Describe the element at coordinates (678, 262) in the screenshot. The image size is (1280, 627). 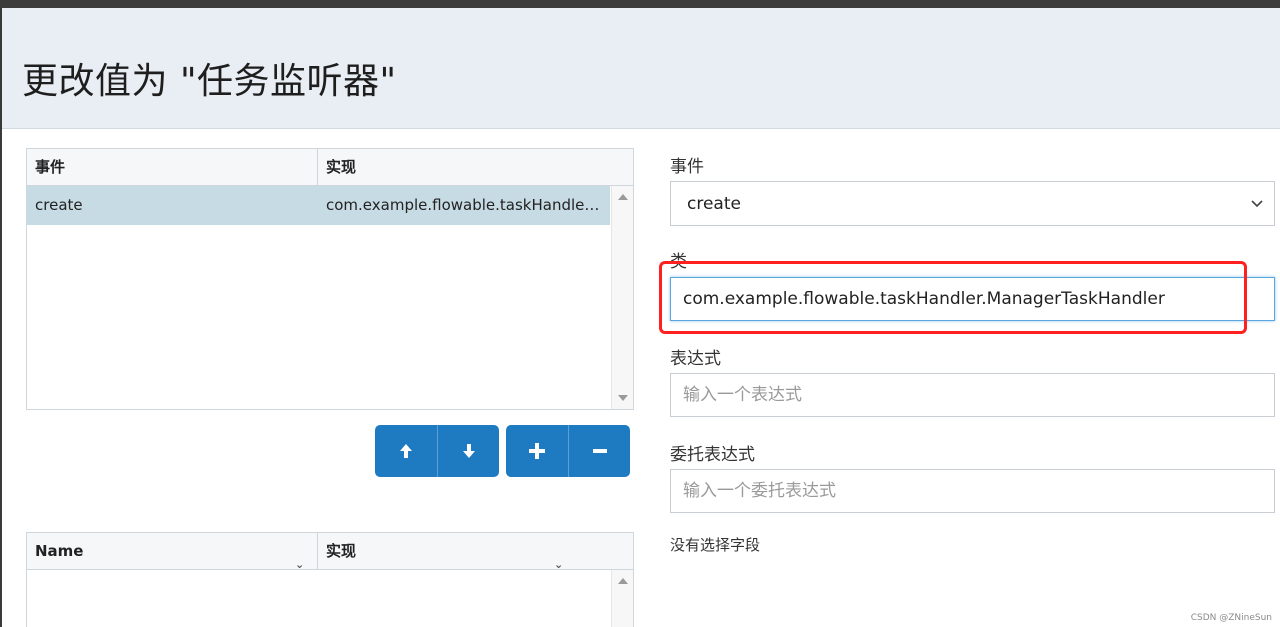
I see `class-label: 类` at that location.